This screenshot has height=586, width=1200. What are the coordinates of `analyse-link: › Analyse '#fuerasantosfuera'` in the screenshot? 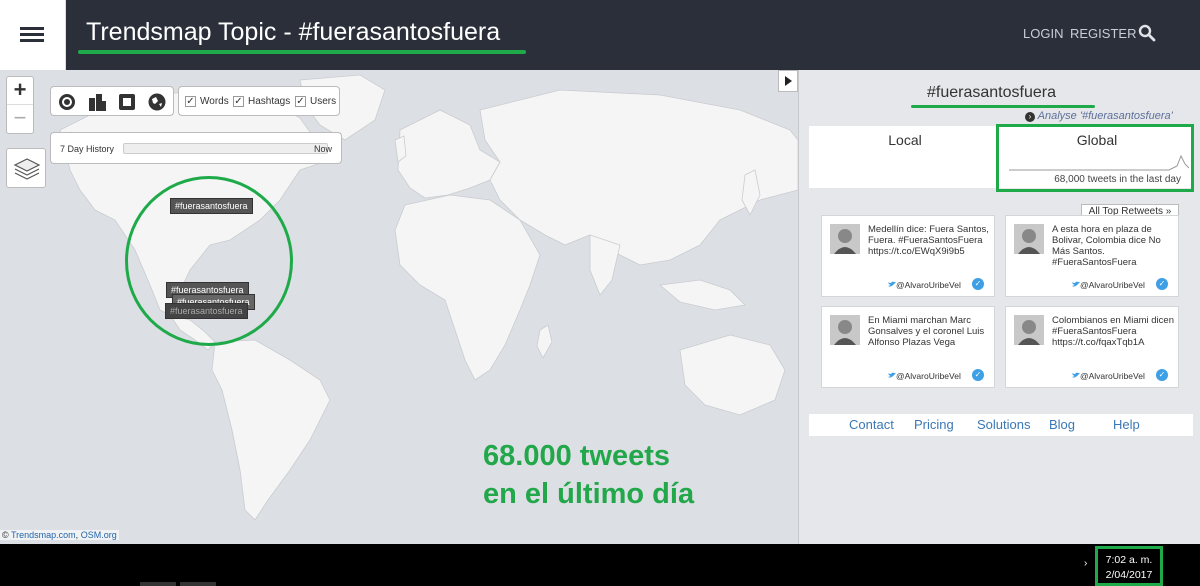 It's located at (1099, 116).